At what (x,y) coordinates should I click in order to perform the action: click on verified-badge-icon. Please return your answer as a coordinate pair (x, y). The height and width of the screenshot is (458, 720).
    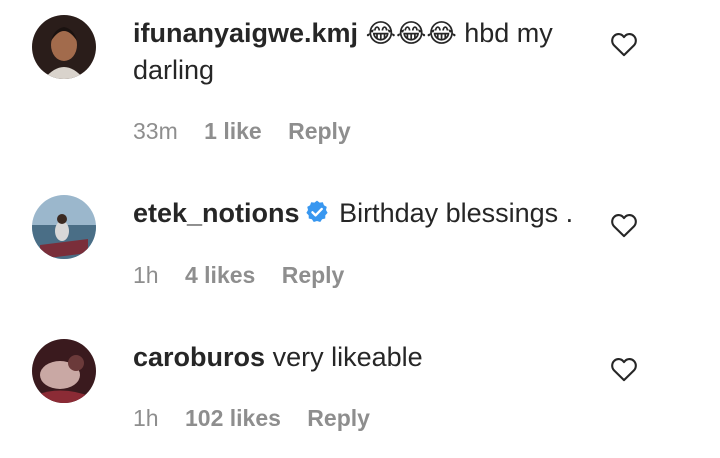
    Looking at the image, I should click on (316, 211).